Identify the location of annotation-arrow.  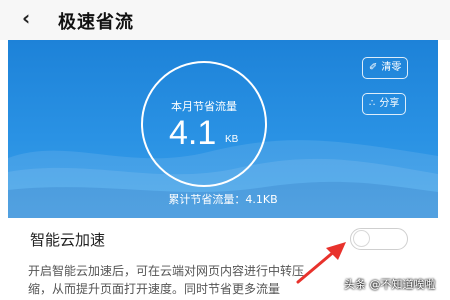
(321, 263).